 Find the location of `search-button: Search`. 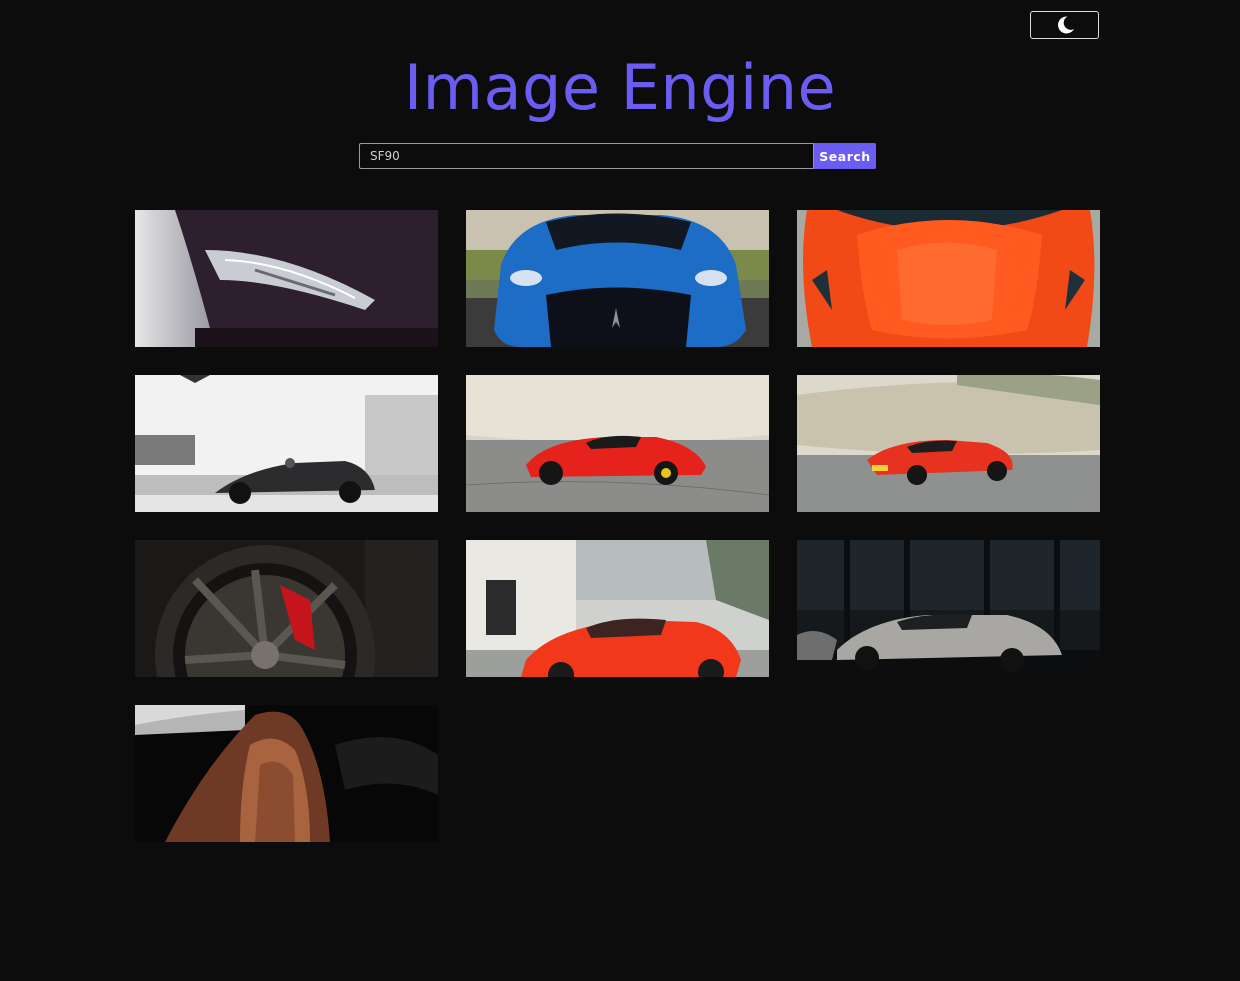

search-button: Search is located at coordinates (845, 156).